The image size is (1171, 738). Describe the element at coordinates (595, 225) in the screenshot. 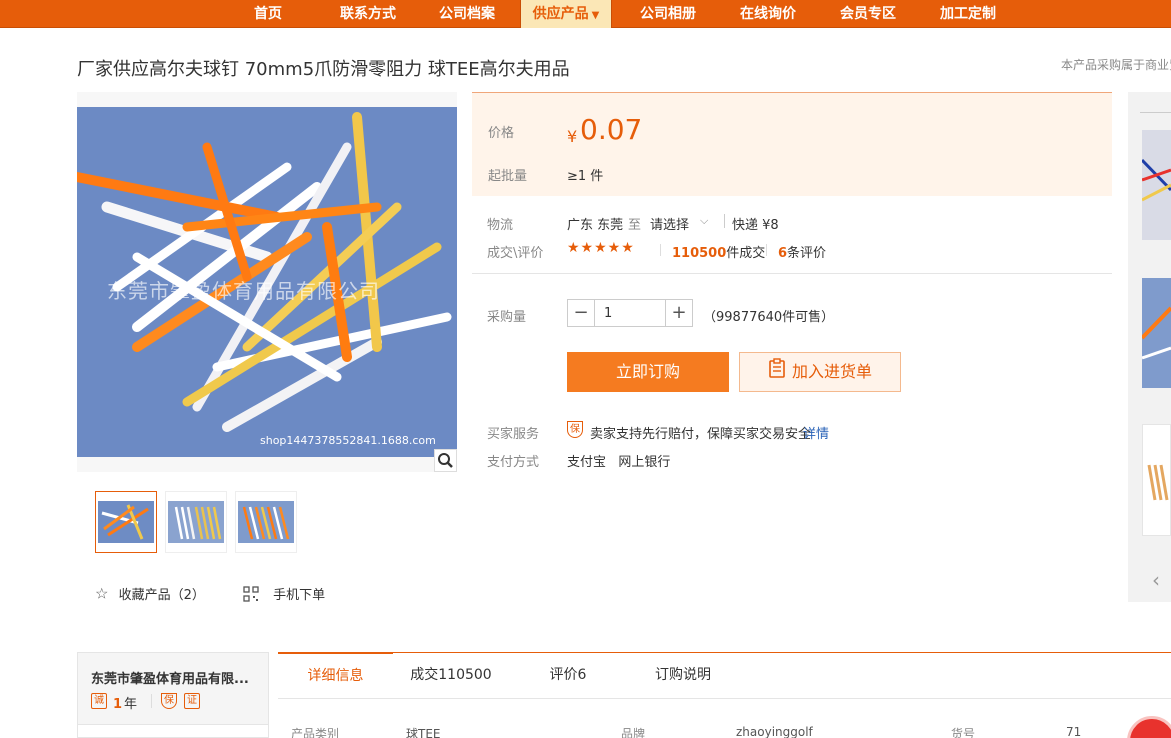

I see `ship-from: 广东 东莞` at that location.